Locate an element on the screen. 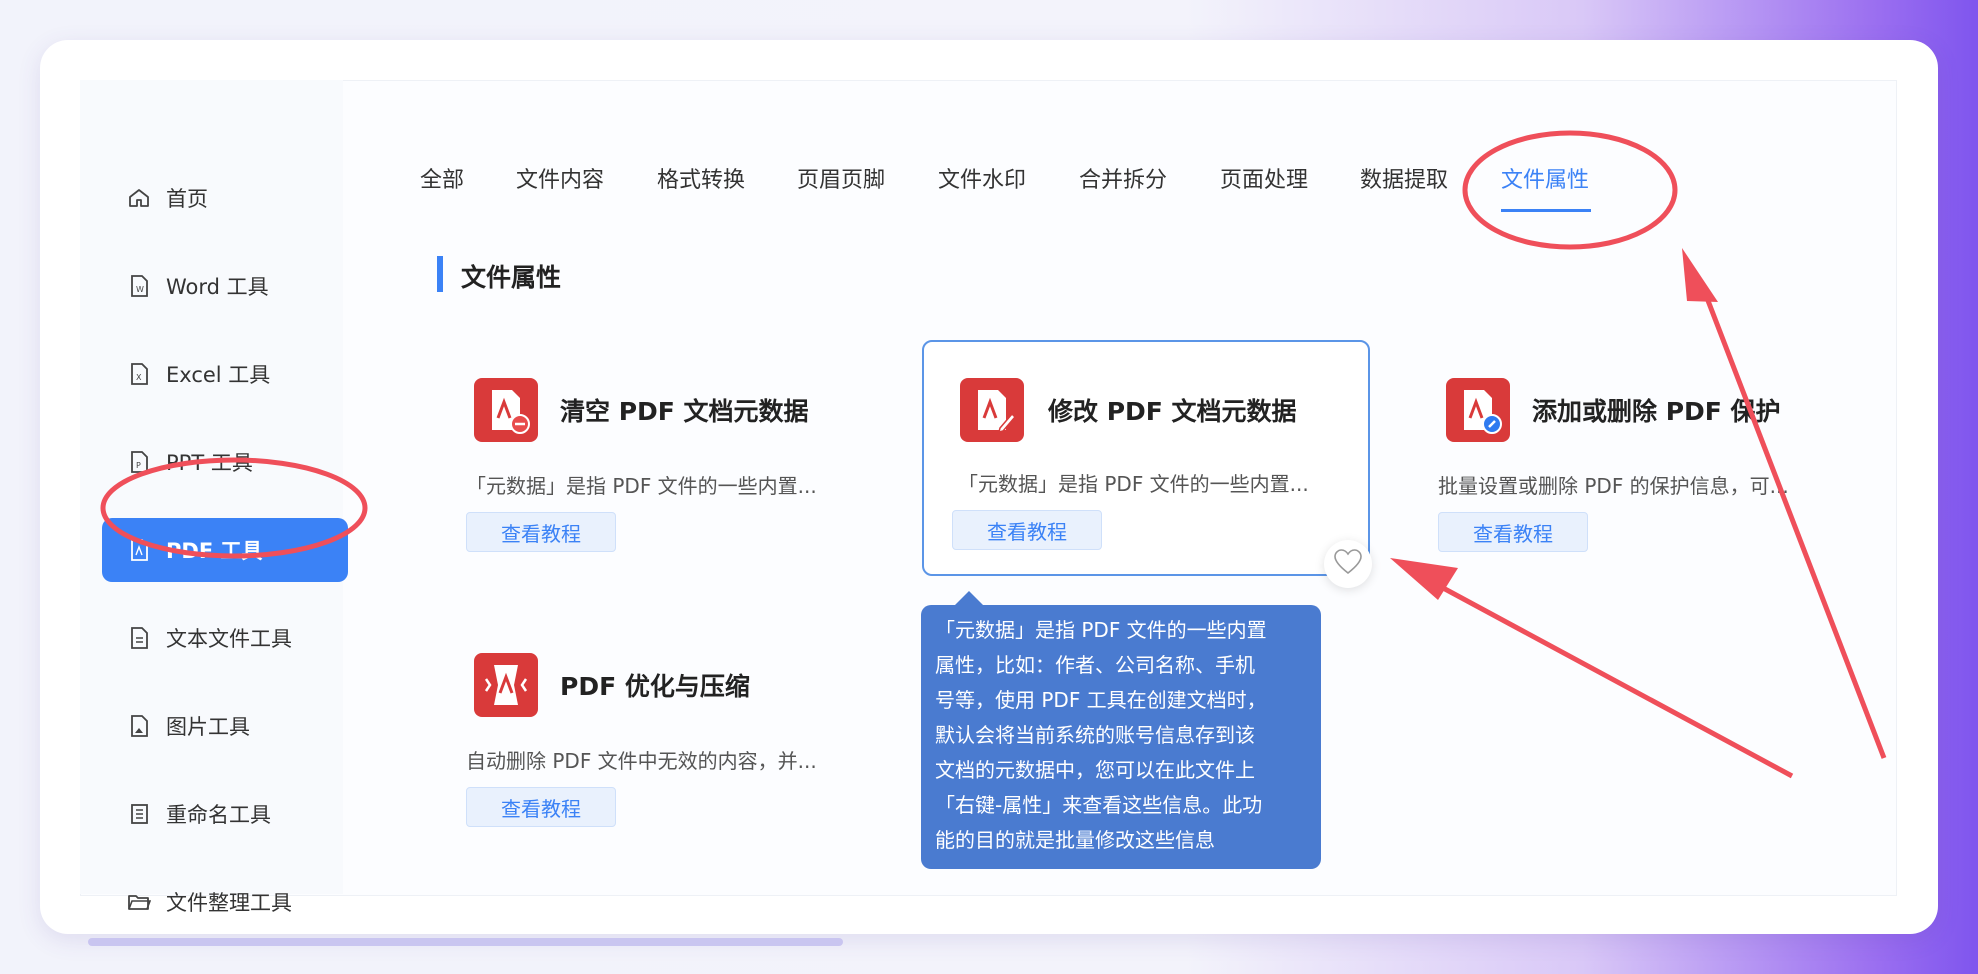 This screenshot has height=974, width=1978. pdf-edit-icon is located at coordinates (992, 410).